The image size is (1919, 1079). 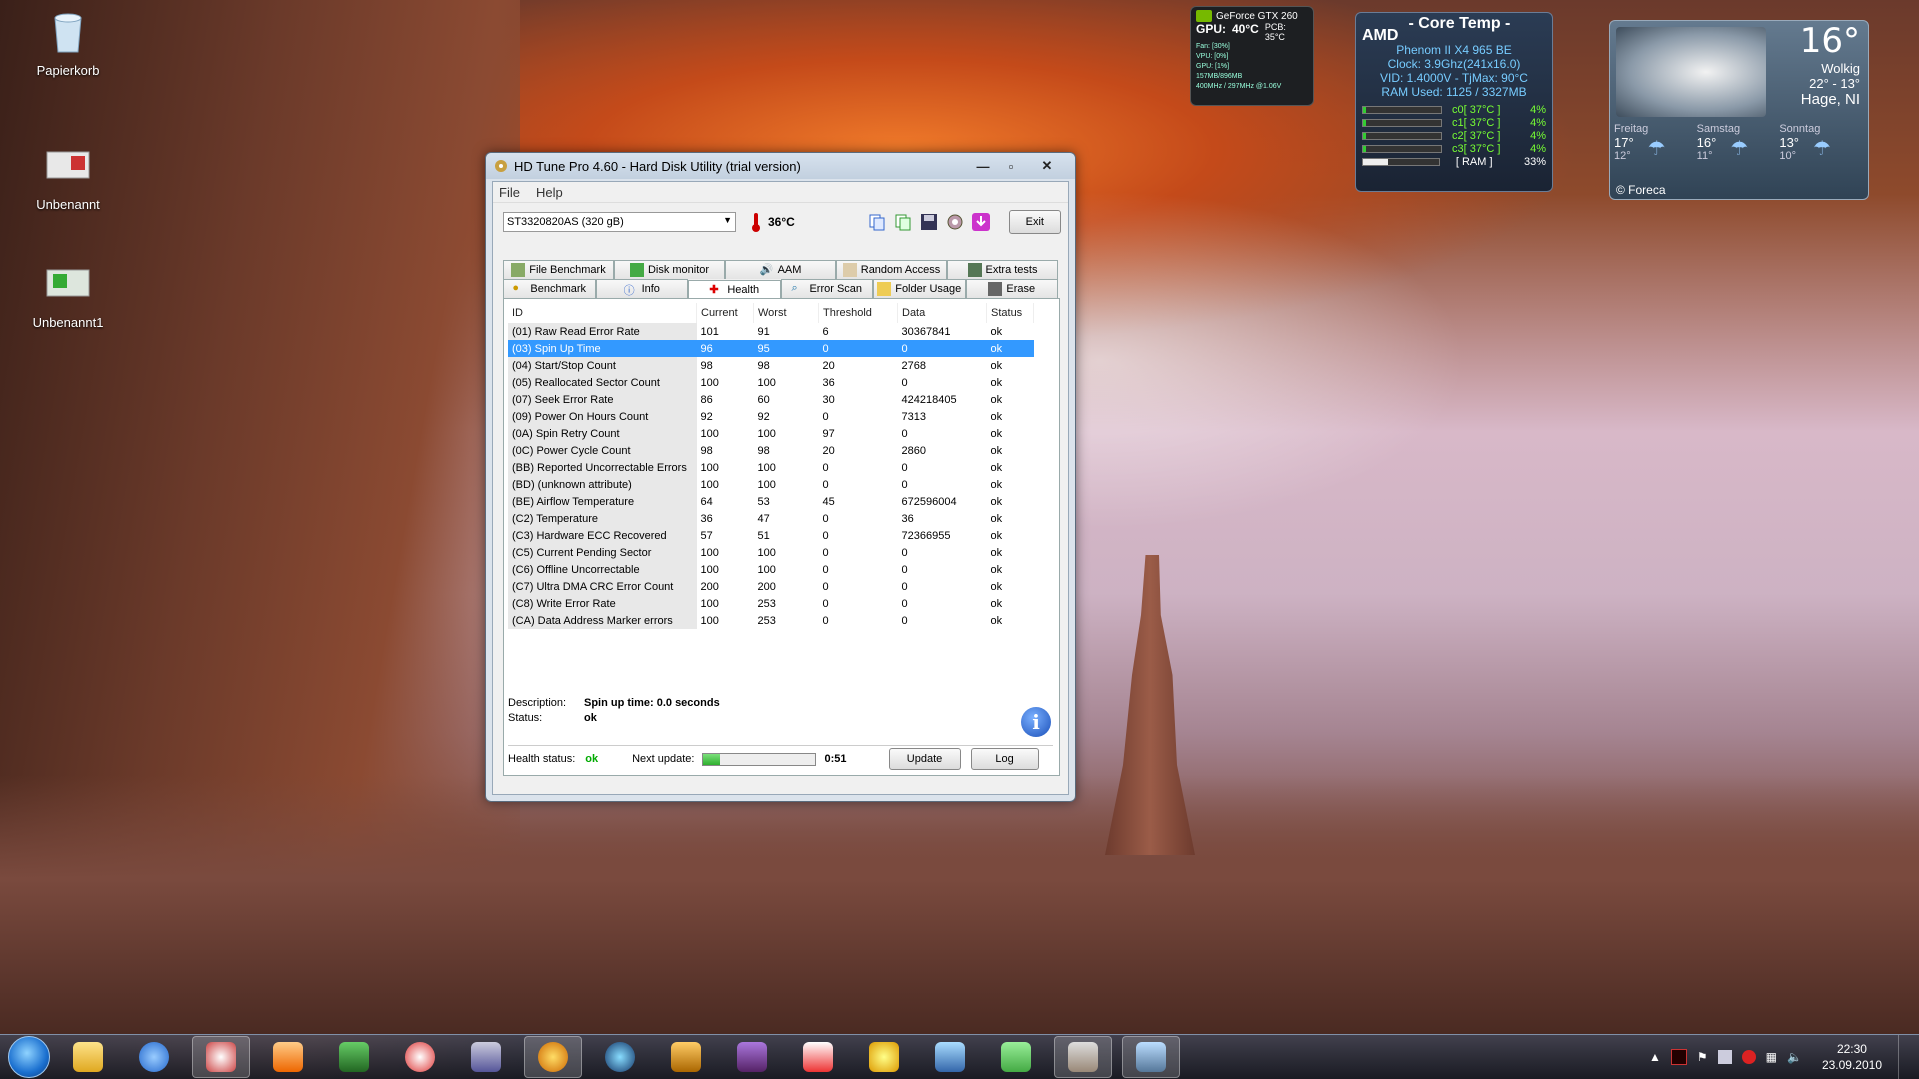 What do you see at coordinates (1004, 759) in the screenshot?
I see `log-button: Log` at bounding box center [1004, 759].